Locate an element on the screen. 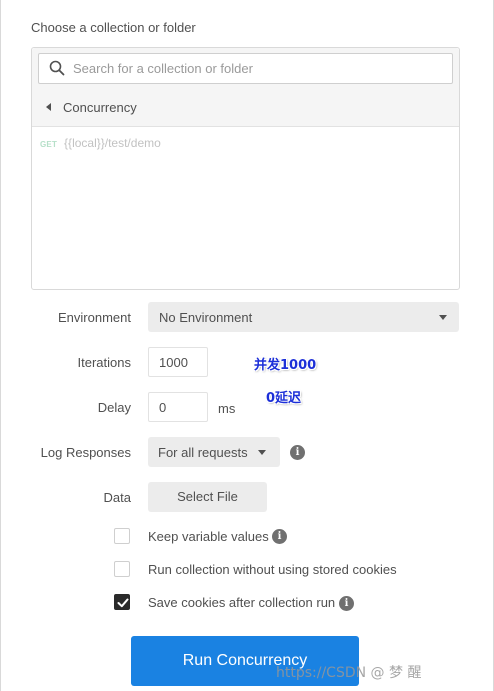 This screenshot has height=691, width=494. no-stored-cookies-checkbox is located at coordinates (122, 569).